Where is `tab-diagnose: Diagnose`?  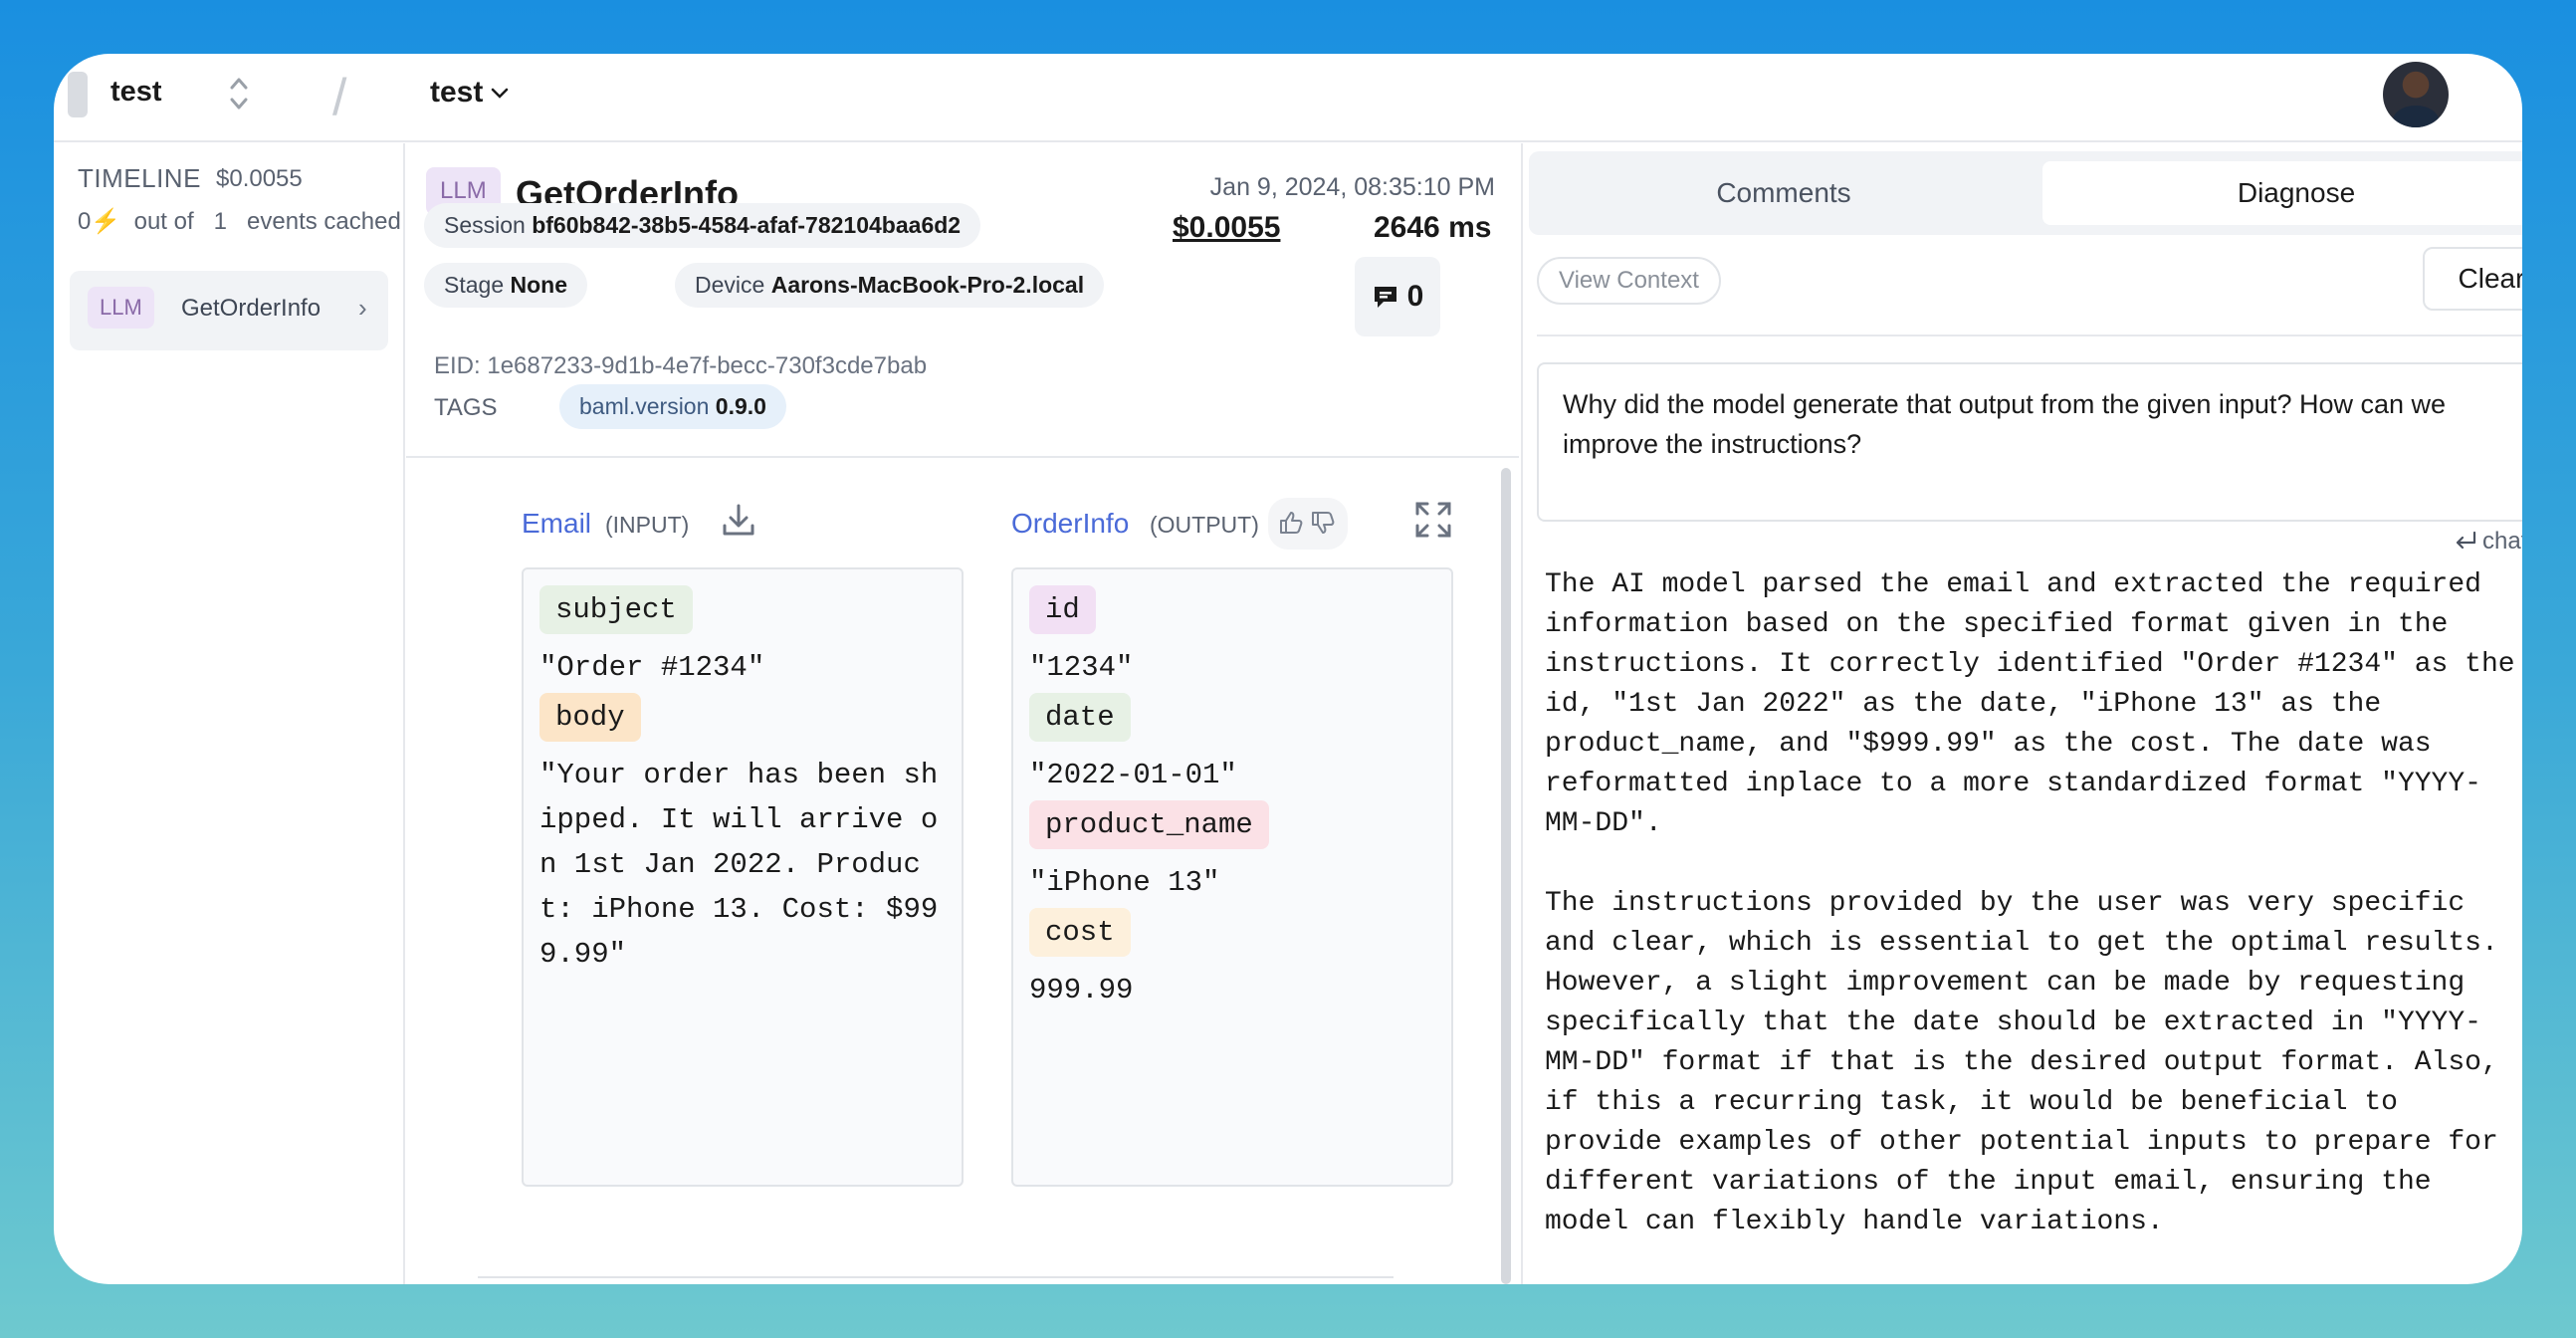
tab-diagnose: Diagnose is located at coordinates (2282, 193).